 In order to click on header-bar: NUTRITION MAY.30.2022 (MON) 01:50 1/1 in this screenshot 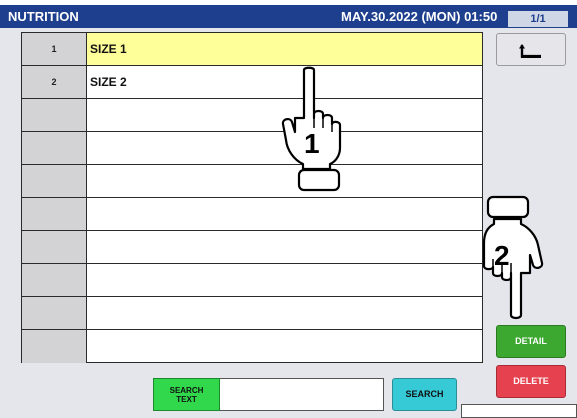, I will do `click(288, 16)`.